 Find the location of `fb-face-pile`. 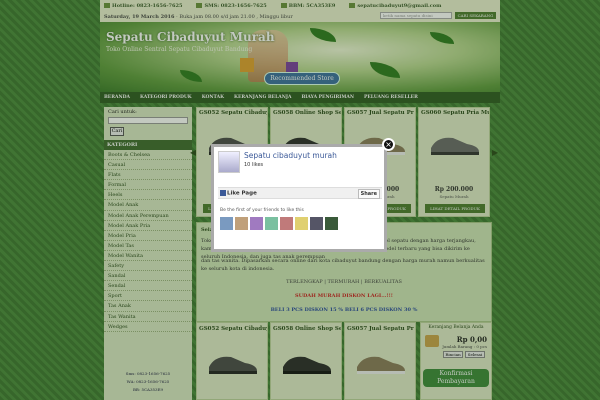

fb-face-pile is located at coordinates (279, 223).